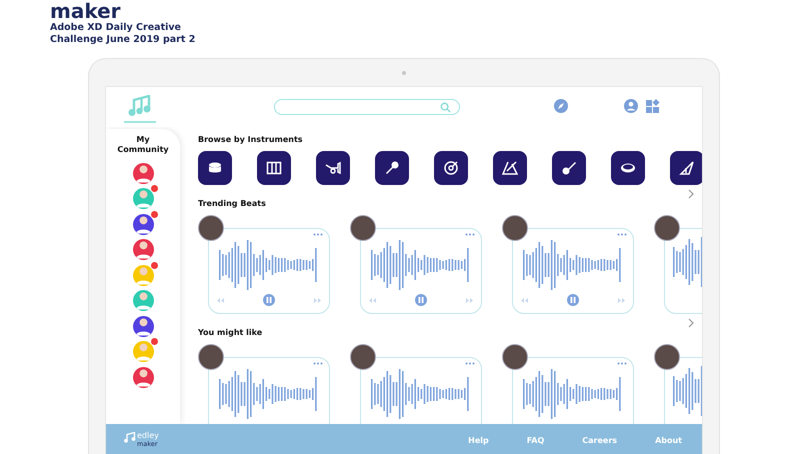  What do you see at coordinates (85, 11) in the screenshot?
I see `page-title: maker` at bounding box center [85, 11].